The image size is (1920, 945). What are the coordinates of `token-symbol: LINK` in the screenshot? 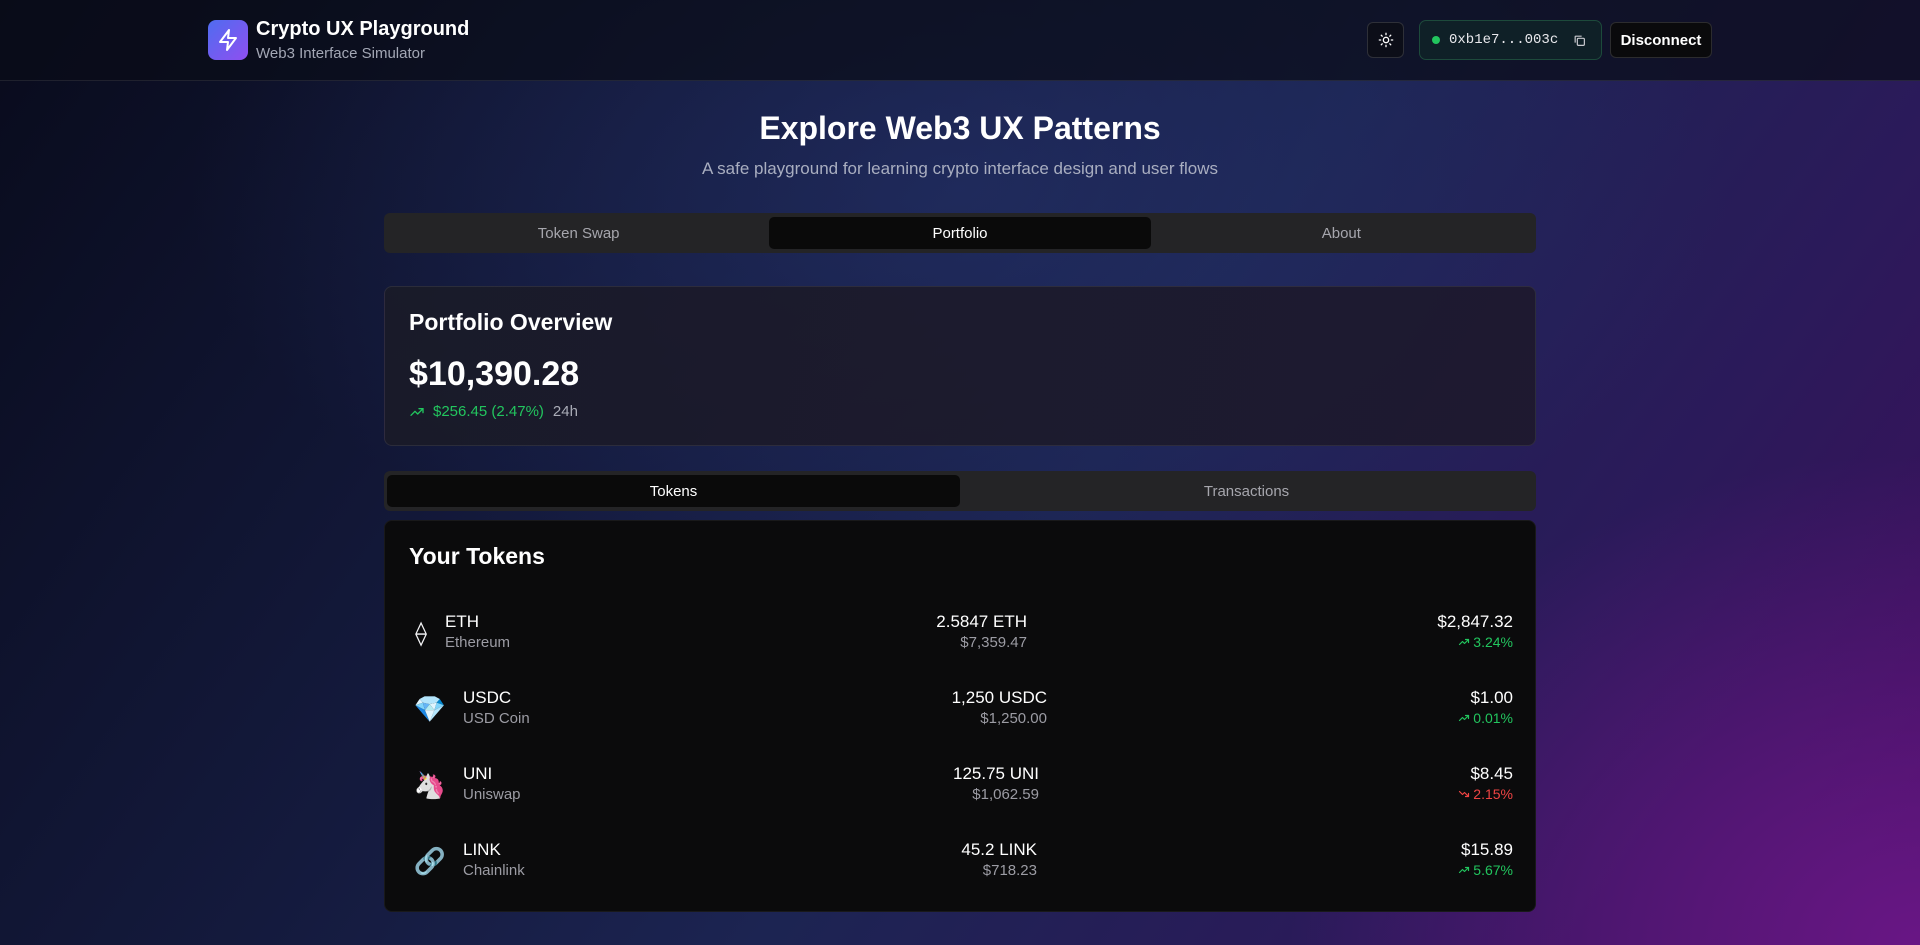 It's located at (482, 849).